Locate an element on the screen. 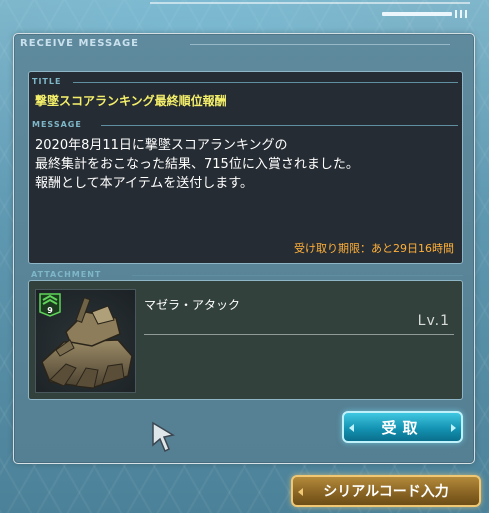 This screenshot has height=513, width=489. serial-code-button: シリアルコード入力 is located at coordinates (386, 491).